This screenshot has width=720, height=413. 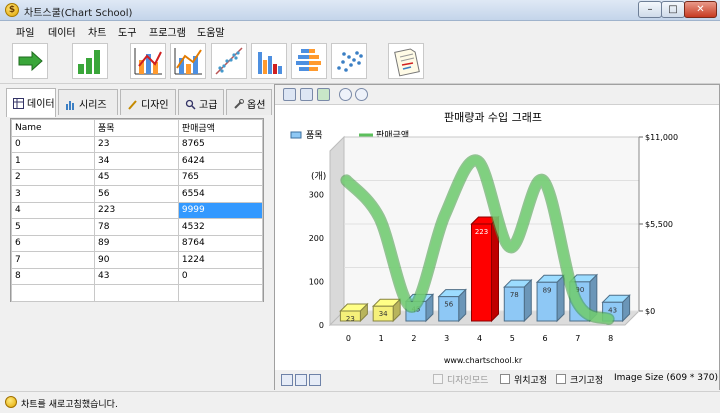 I want to click on tab-options: 옵션, so click(x=249, y=102).